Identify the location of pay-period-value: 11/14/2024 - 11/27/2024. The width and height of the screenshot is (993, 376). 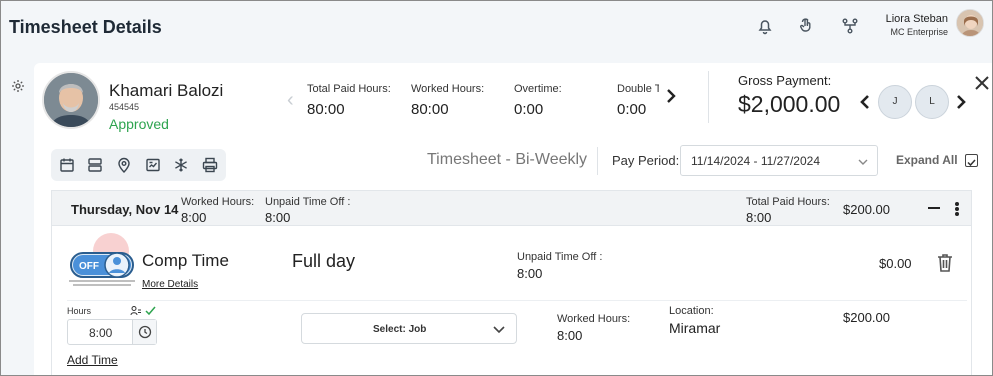
(755, 161).